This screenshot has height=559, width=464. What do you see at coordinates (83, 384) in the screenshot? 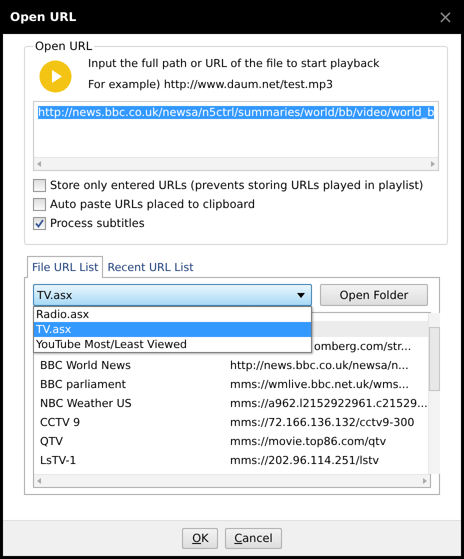
I see `name-cell-text: BBC parliament` at bounding box center [83, 384].